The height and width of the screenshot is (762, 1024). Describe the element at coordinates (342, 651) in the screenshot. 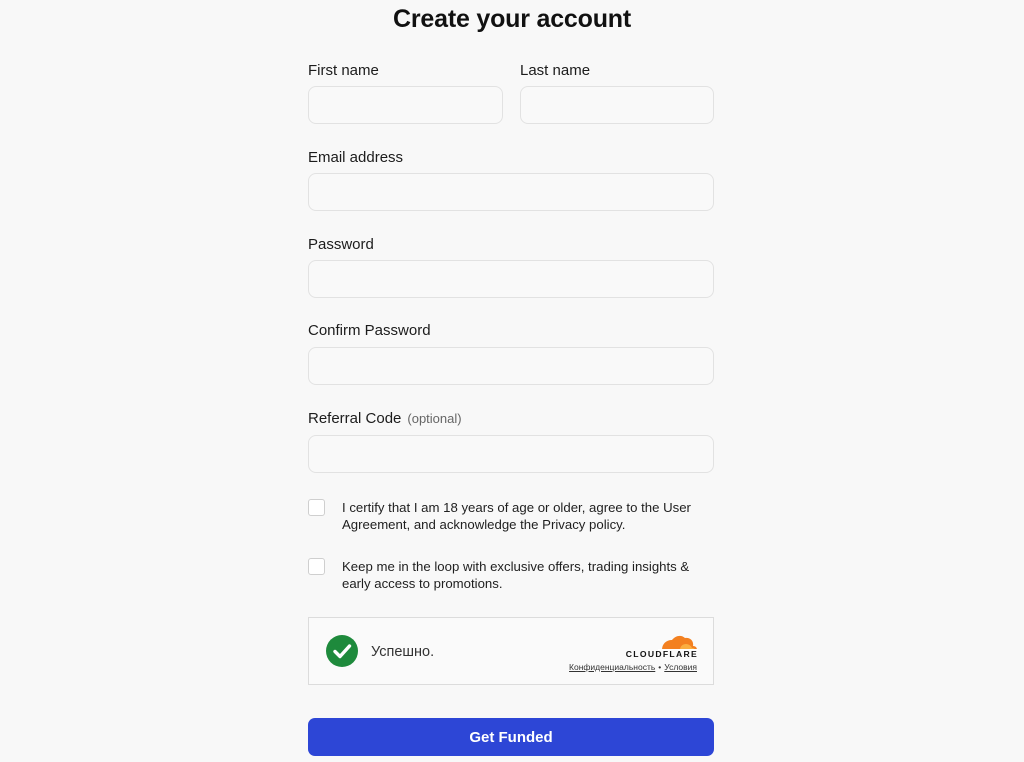

I see `success-check-icon` at that location.